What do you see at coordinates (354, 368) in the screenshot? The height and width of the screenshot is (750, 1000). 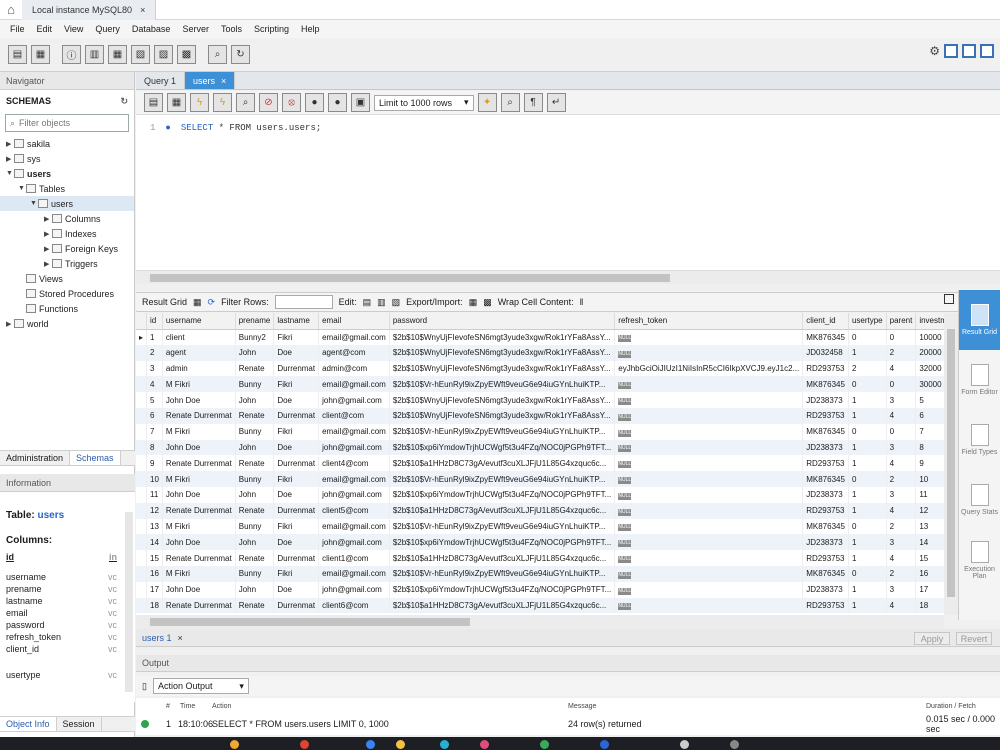 I see `table-cell: admin@com` at bounding box center [354, 368].